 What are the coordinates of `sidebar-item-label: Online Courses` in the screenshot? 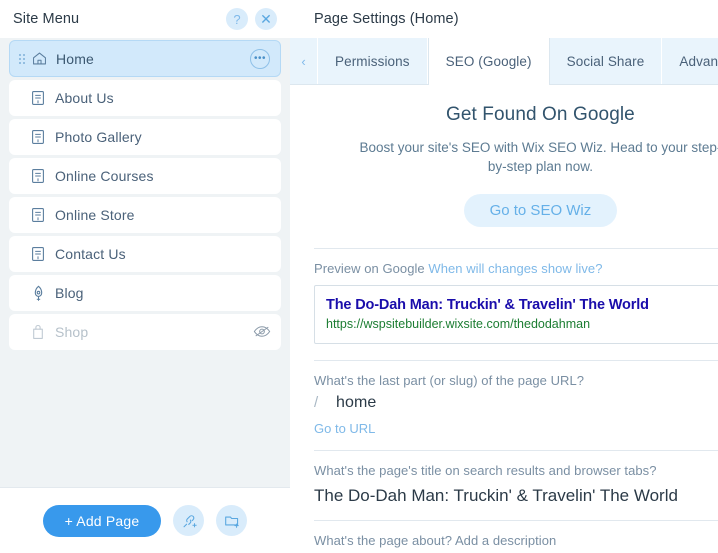 It's located at (104, 176).